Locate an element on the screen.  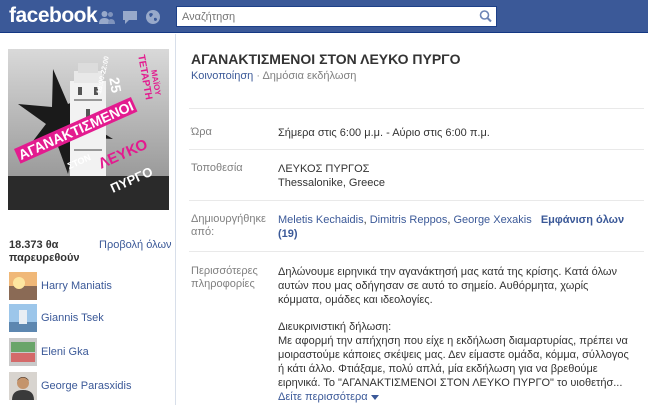
attendee-count: 18.373 θα παρευρεθούν is located at coordinates (44, 251).